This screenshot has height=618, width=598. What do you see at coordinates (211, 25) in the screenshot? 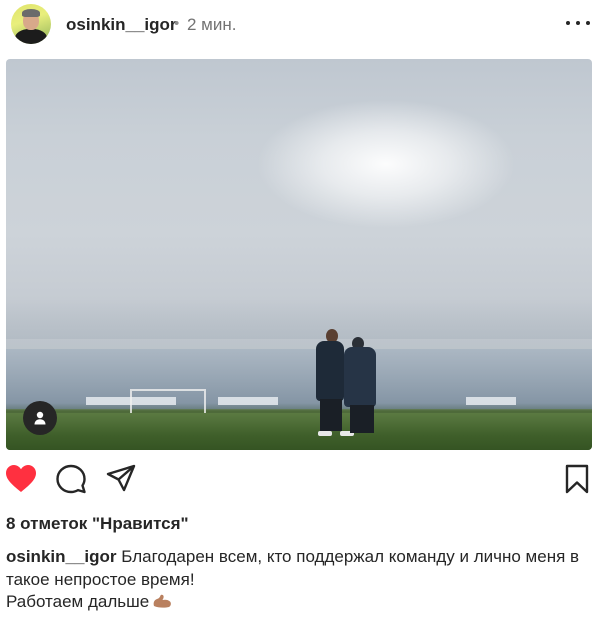
I see `post-time: 2 мин.` at bounding box center [211, 25].